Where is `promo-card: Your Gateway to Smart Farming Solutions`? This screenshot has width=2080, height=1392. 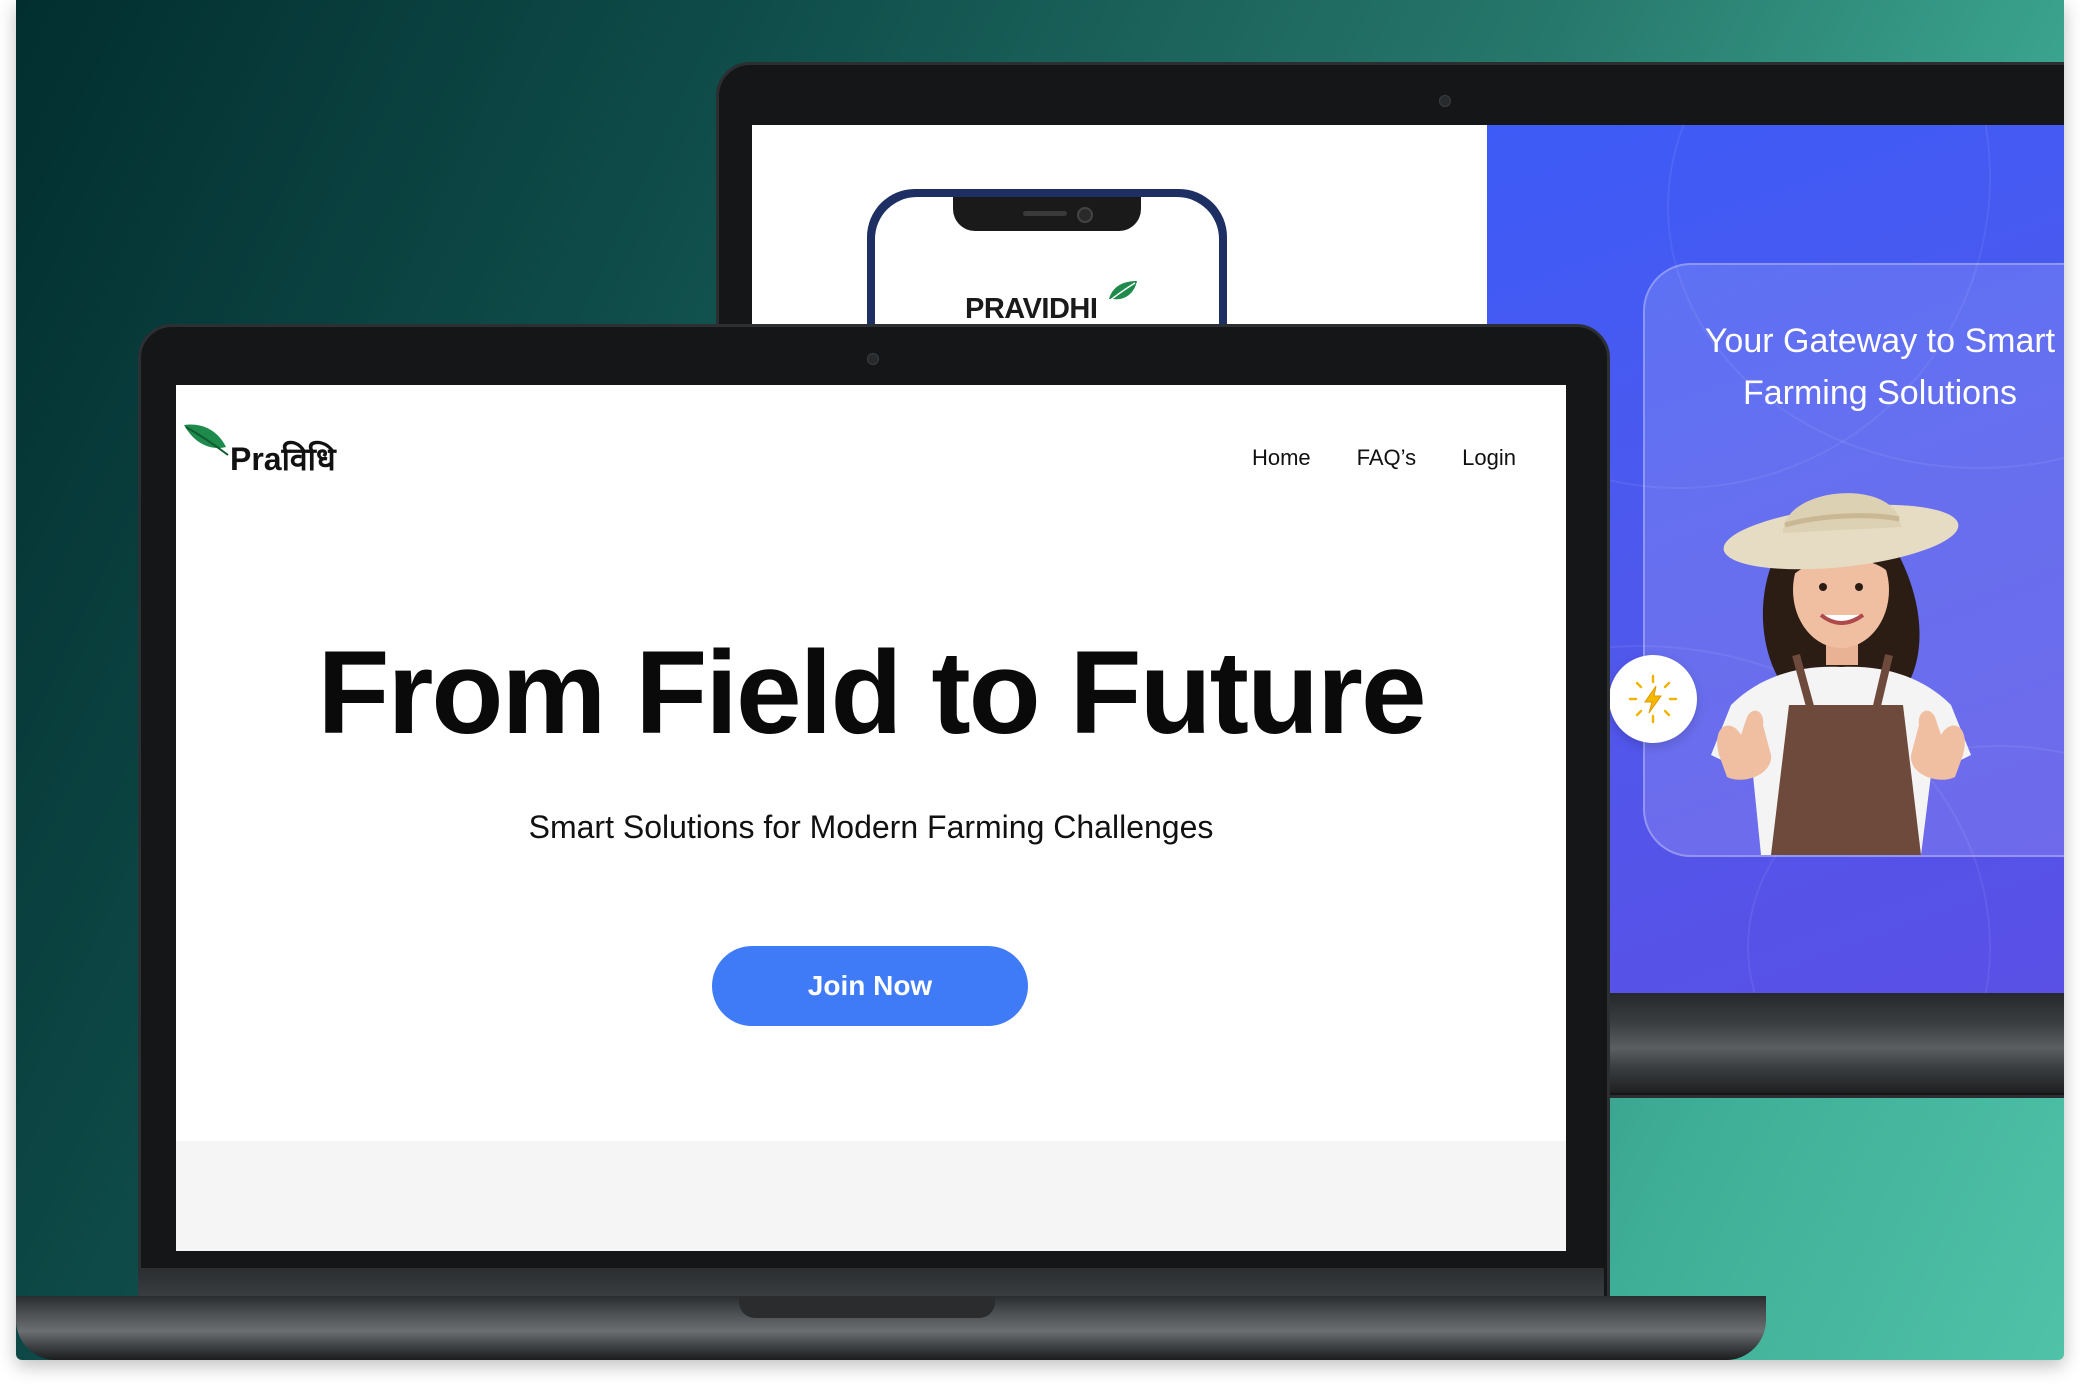
promo-card: Your Gateway to Smart Farming Solutions is located at coordinates (1836, 560).